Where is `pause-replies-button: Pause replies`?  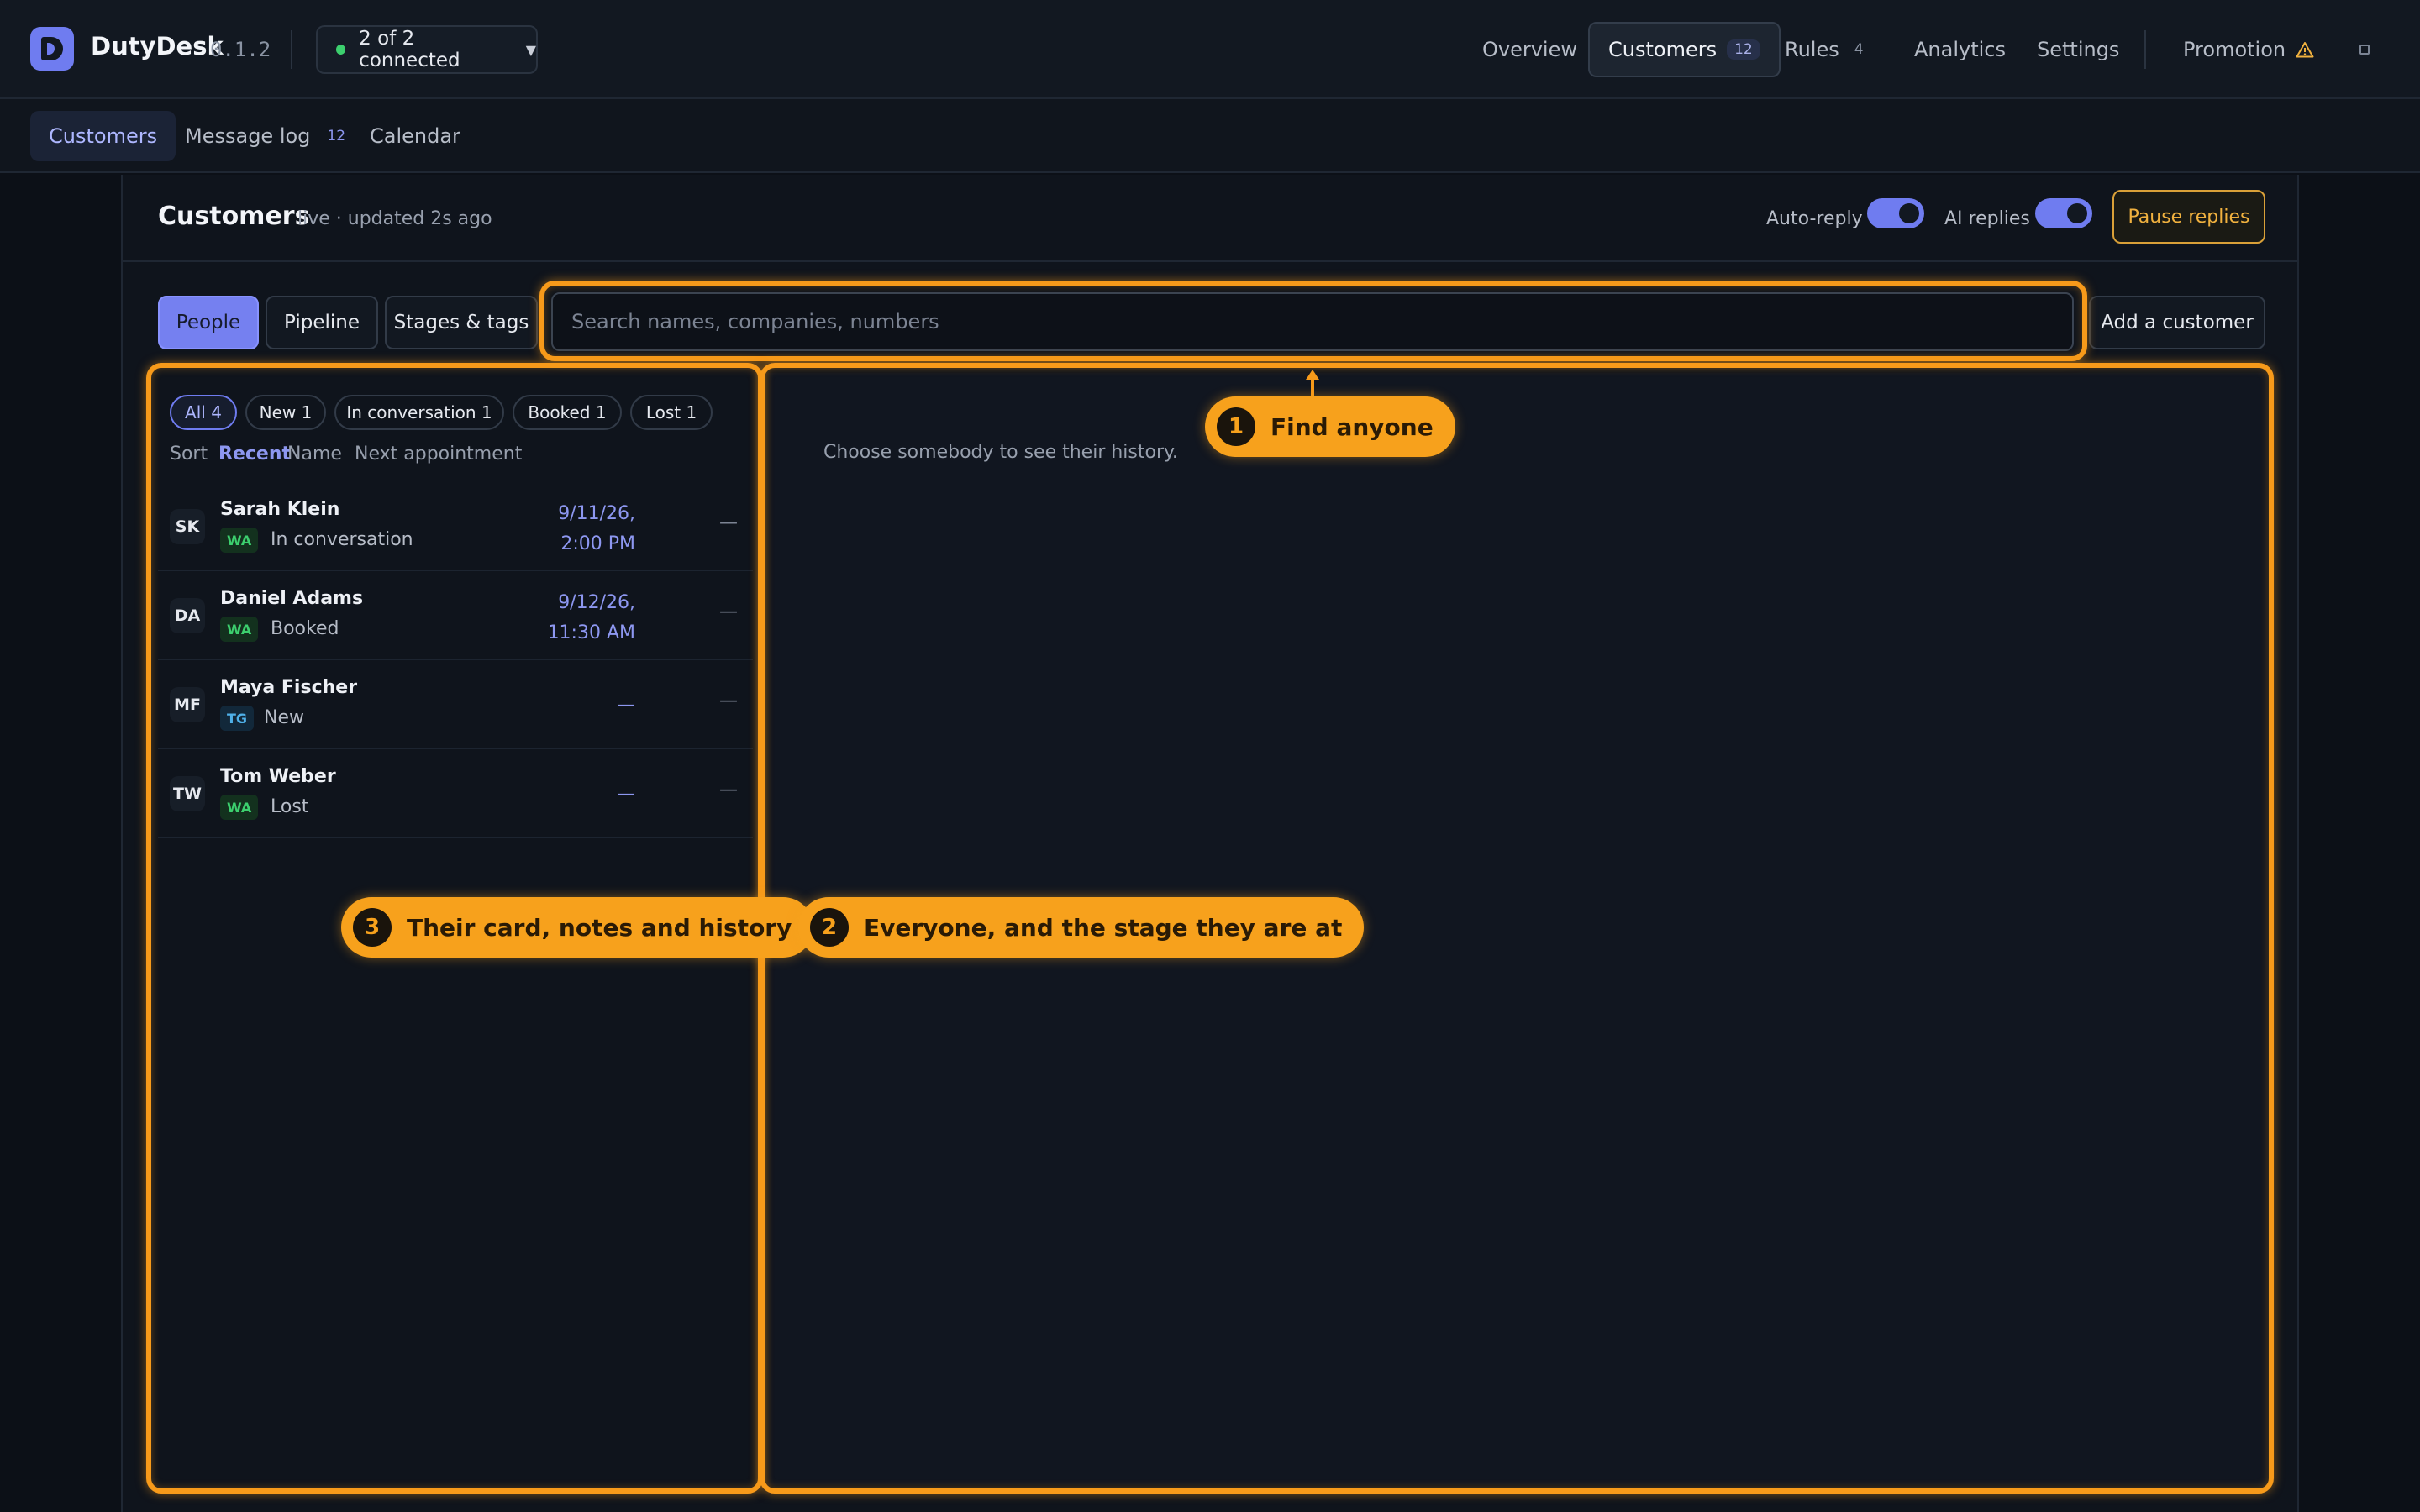 pause-replies-button: Pause replies is located at coordinates (2188, 217).